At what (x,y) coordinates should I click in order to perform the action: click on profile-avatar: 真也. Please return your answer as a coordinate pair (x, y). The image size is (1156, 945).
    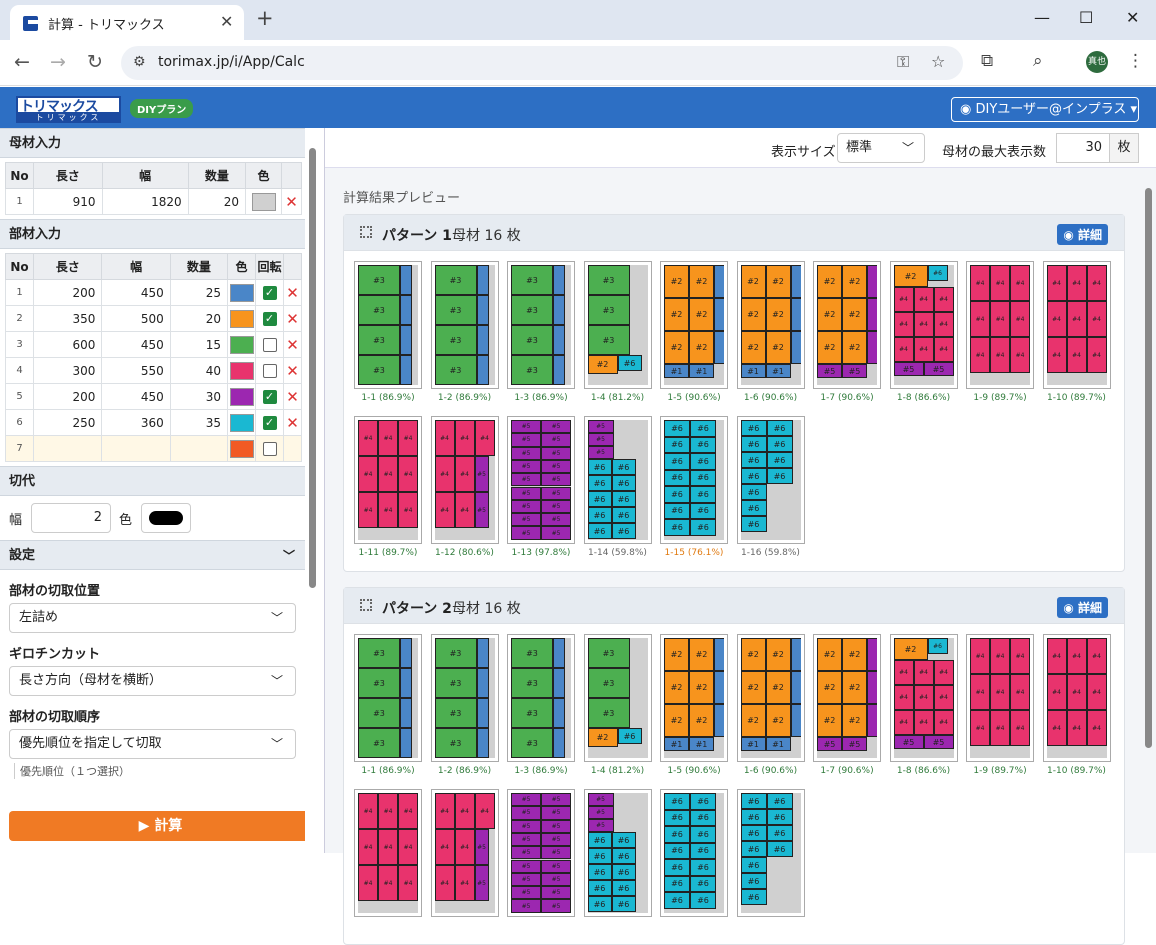
    Looking at the image, I should click on (1097, 62).